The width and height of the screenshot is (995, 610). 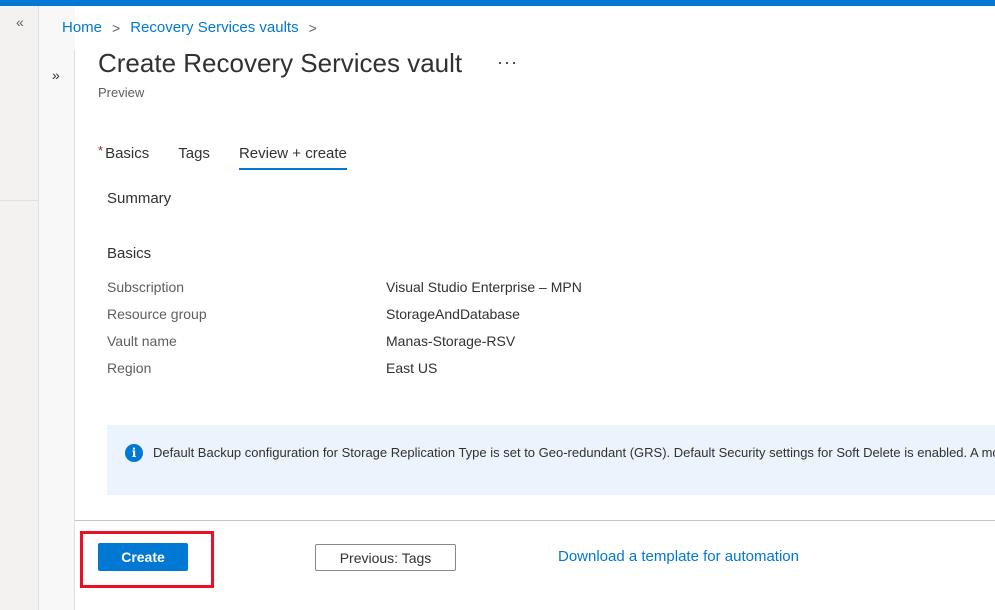 I want to click on summary-row-label: Resource group, so click(x=157, y=314).